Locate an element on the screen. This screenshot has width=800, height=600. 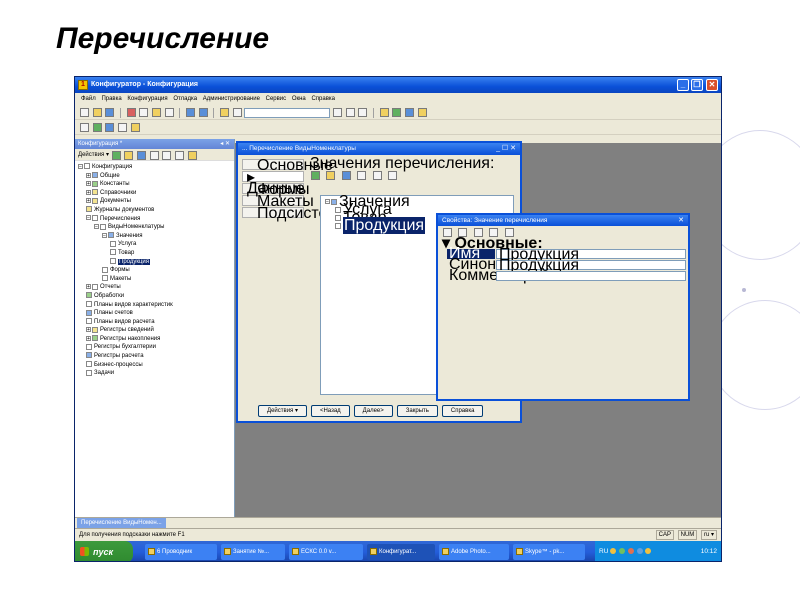
taskbar-button: 6 Проводник is located at coordinates (181, 552).